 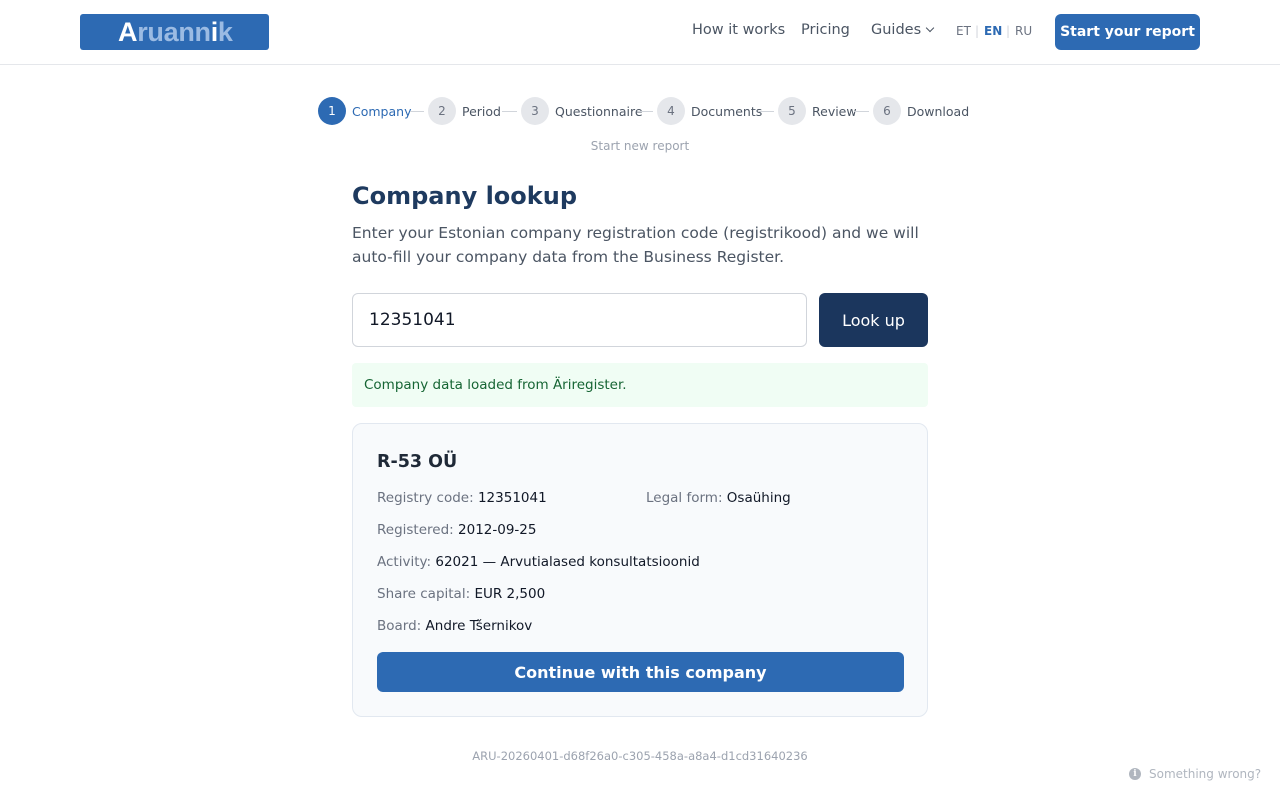 I want to click on step-label: Documents, so click(x=727, y=111).